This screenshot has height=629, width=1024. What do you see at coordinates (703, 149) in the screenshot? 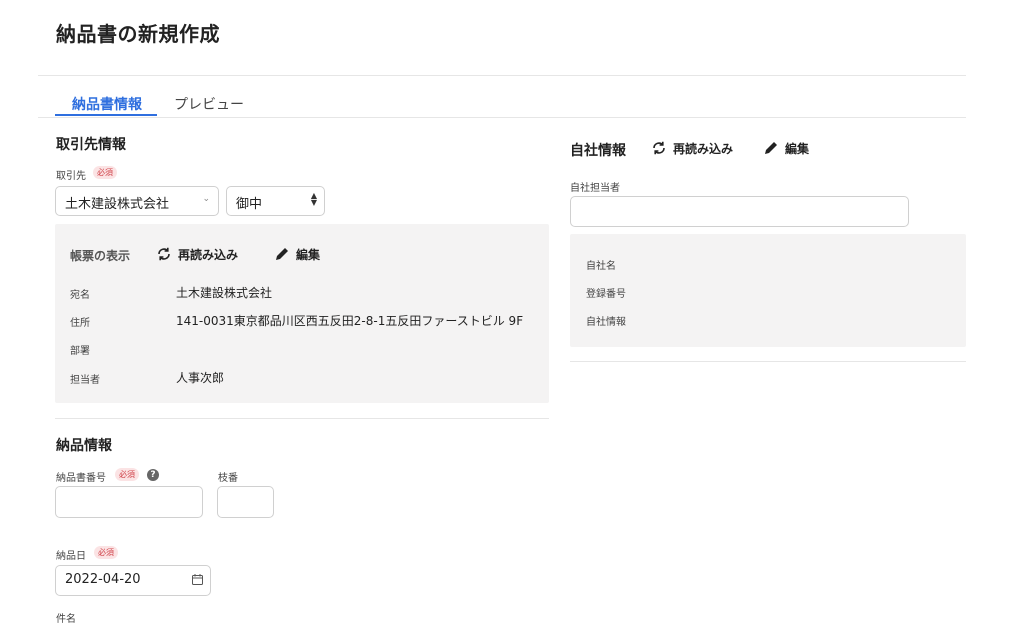
I see `company-reload-label: 再読み込み` at bounding box center [703, 149].